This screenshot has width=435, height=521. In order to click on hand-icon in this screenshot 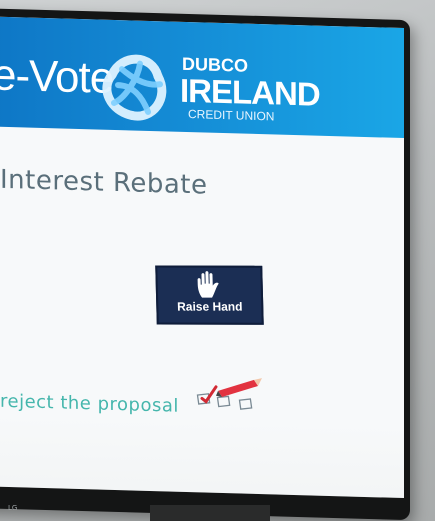, I will do `click(208, 284)`.